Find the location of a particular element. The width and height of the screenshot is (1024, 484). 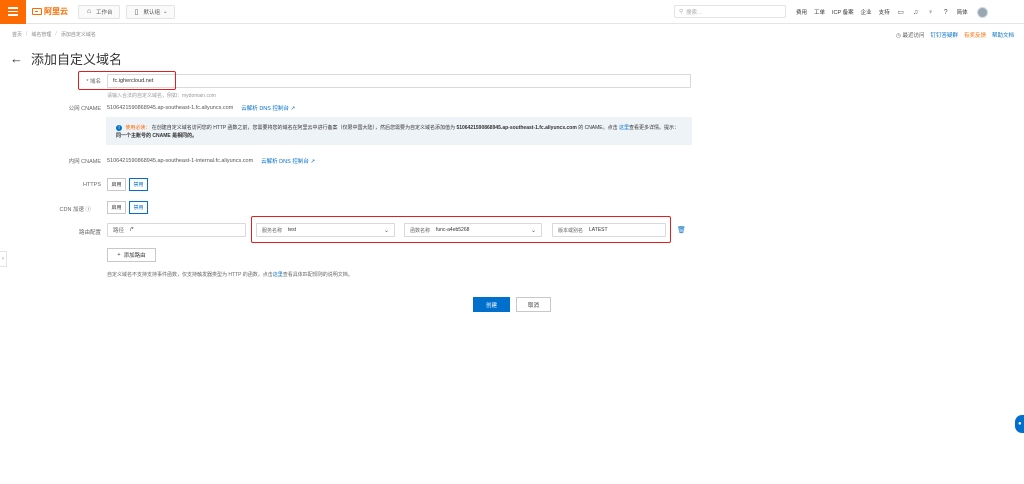

billing-link: 费用 is located at coordinates (801, 12).